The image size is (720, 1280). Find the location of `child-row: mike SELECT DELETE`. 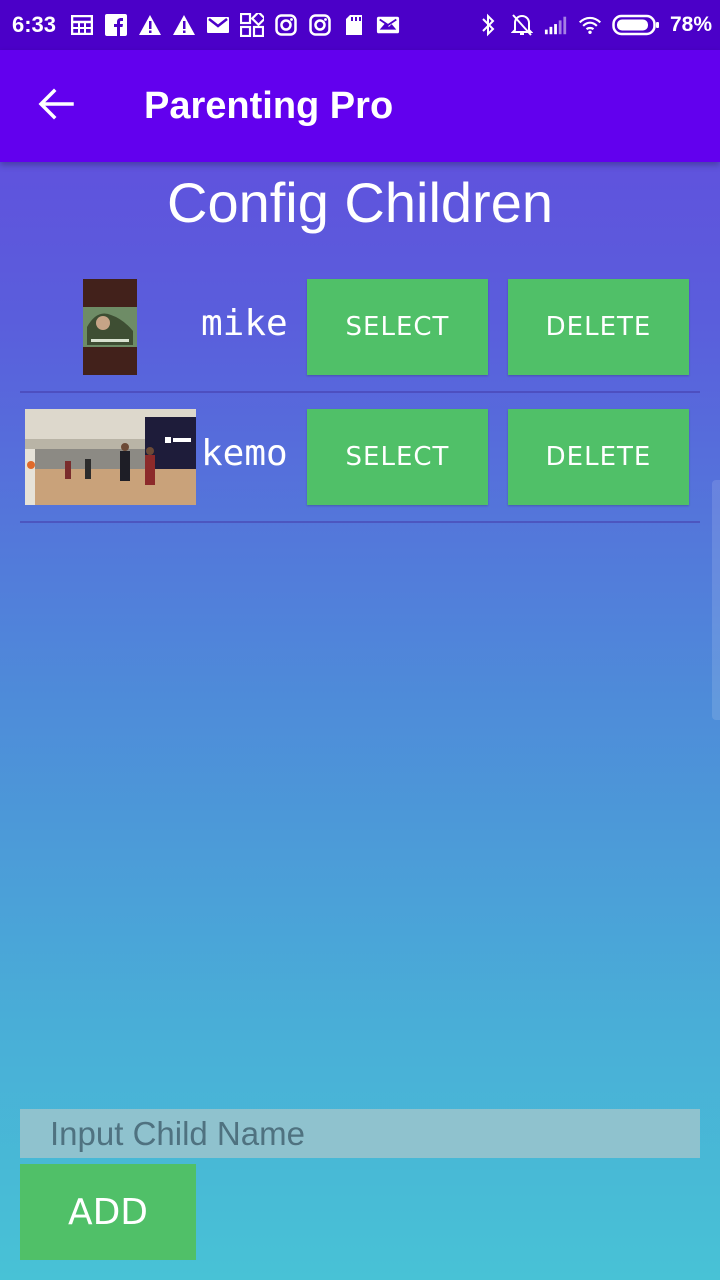

child-row: mike SELECT DELETE is located at coordinates (360, 336).